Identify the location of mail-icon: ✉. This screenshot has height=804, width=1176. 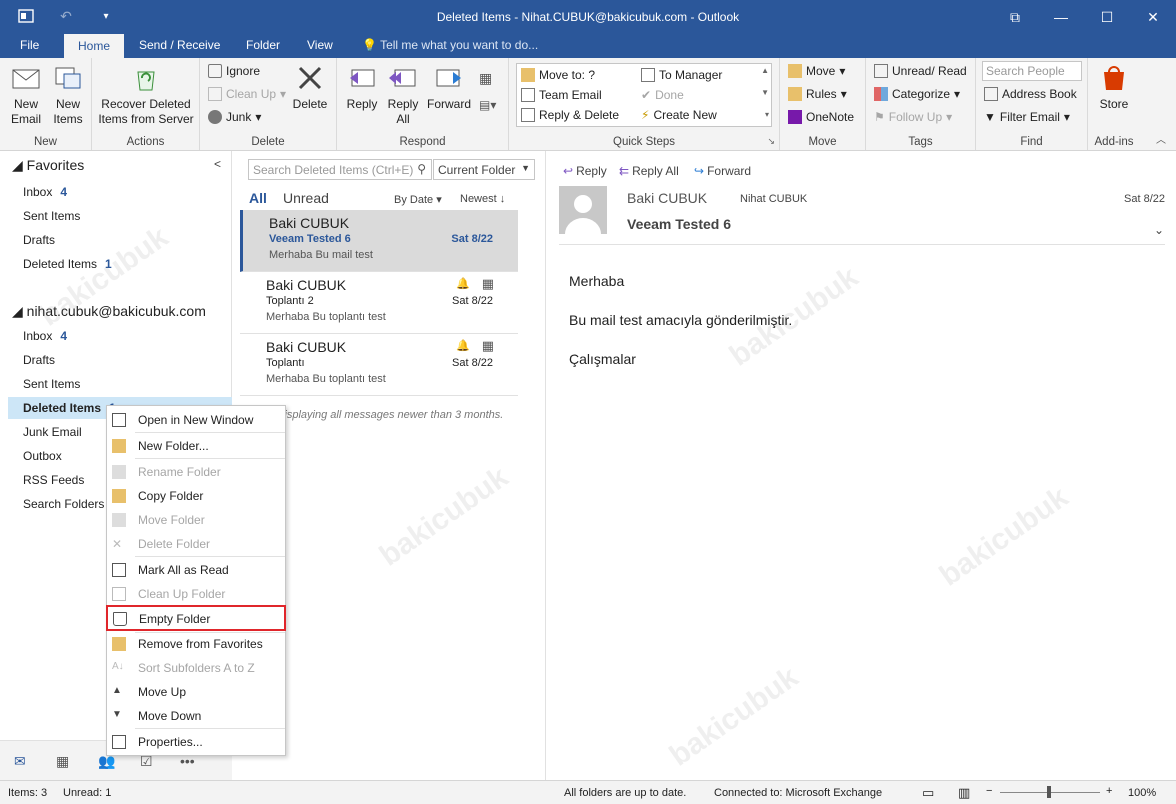
(20, 761).